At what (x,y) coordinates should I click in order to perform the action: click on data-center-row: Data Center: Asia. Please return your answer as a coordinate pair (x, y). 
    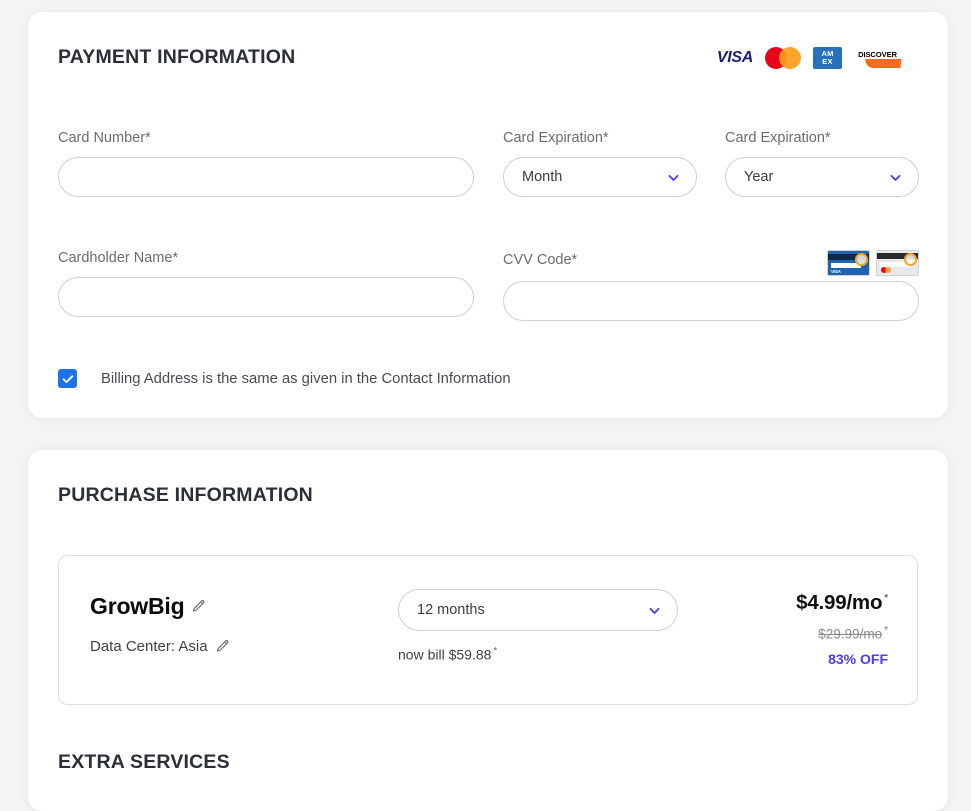
    Looking at the image, I should click on (160, 646).